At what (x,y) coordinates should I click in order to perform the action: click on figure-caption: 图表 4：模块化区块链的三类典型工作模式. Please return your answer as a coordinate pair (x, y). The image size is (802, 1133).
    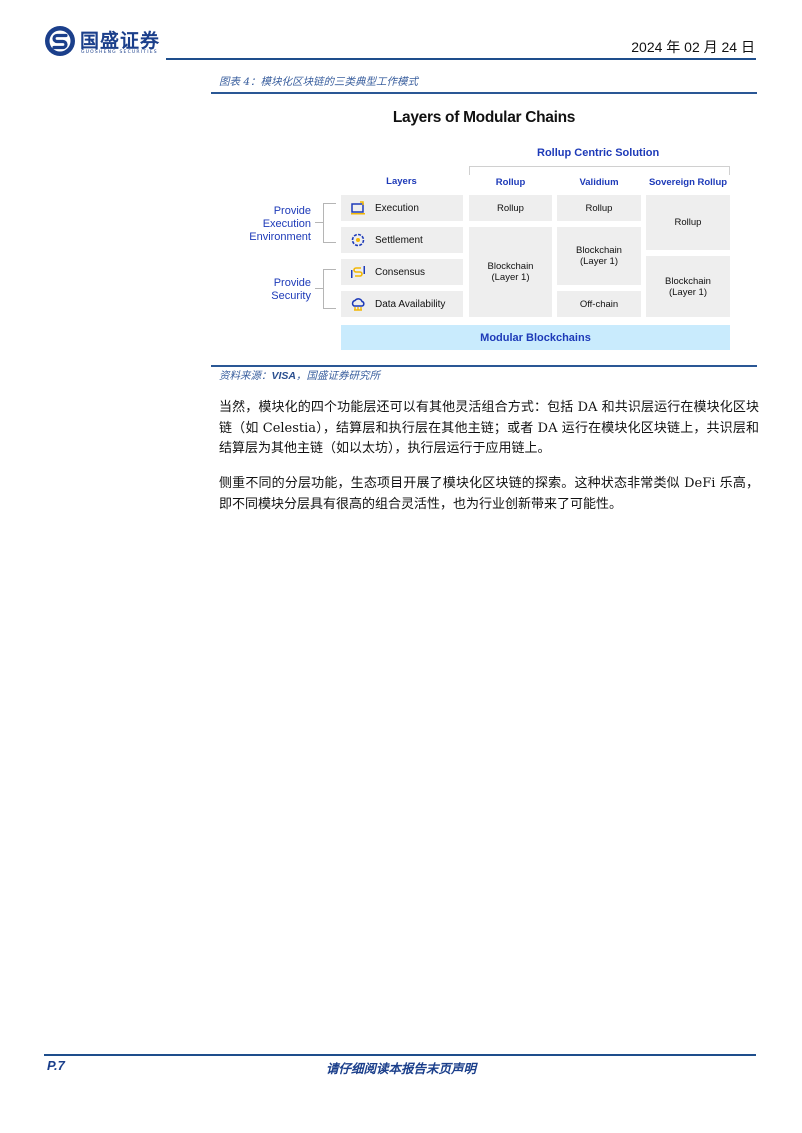
    Looking at the image, I should click on (319, 82).